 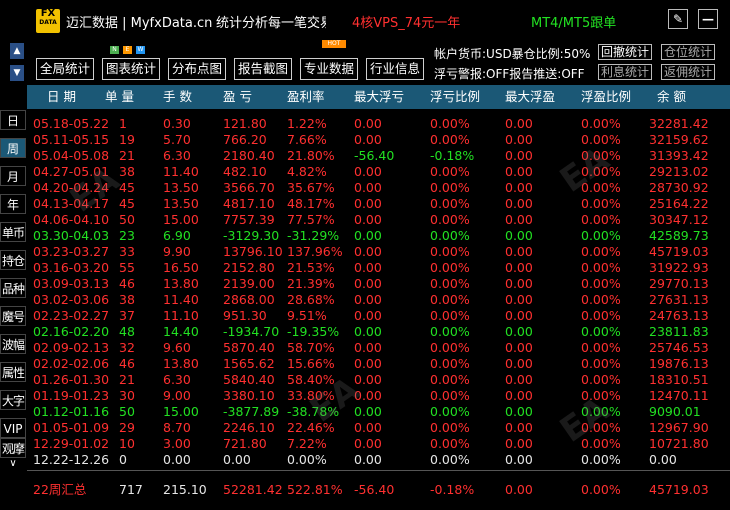 What do you see at coordinates (71, 315) in the screenshot?
I see `cell-date: 02.23-02.27` at bounding box center [71, 315].